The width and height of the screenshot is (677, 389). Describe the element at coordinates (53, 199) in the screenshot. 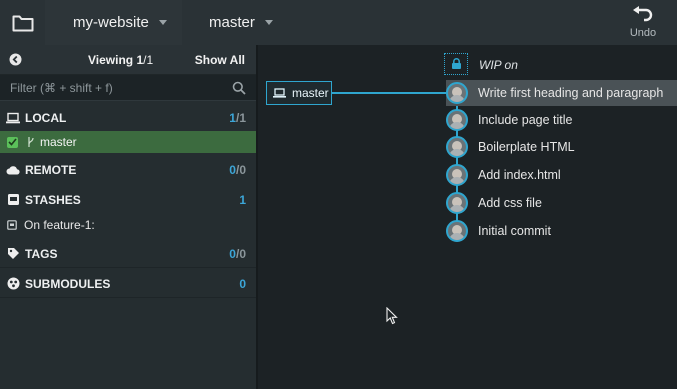

I see `section-stashes-title: STASHES` at that location.